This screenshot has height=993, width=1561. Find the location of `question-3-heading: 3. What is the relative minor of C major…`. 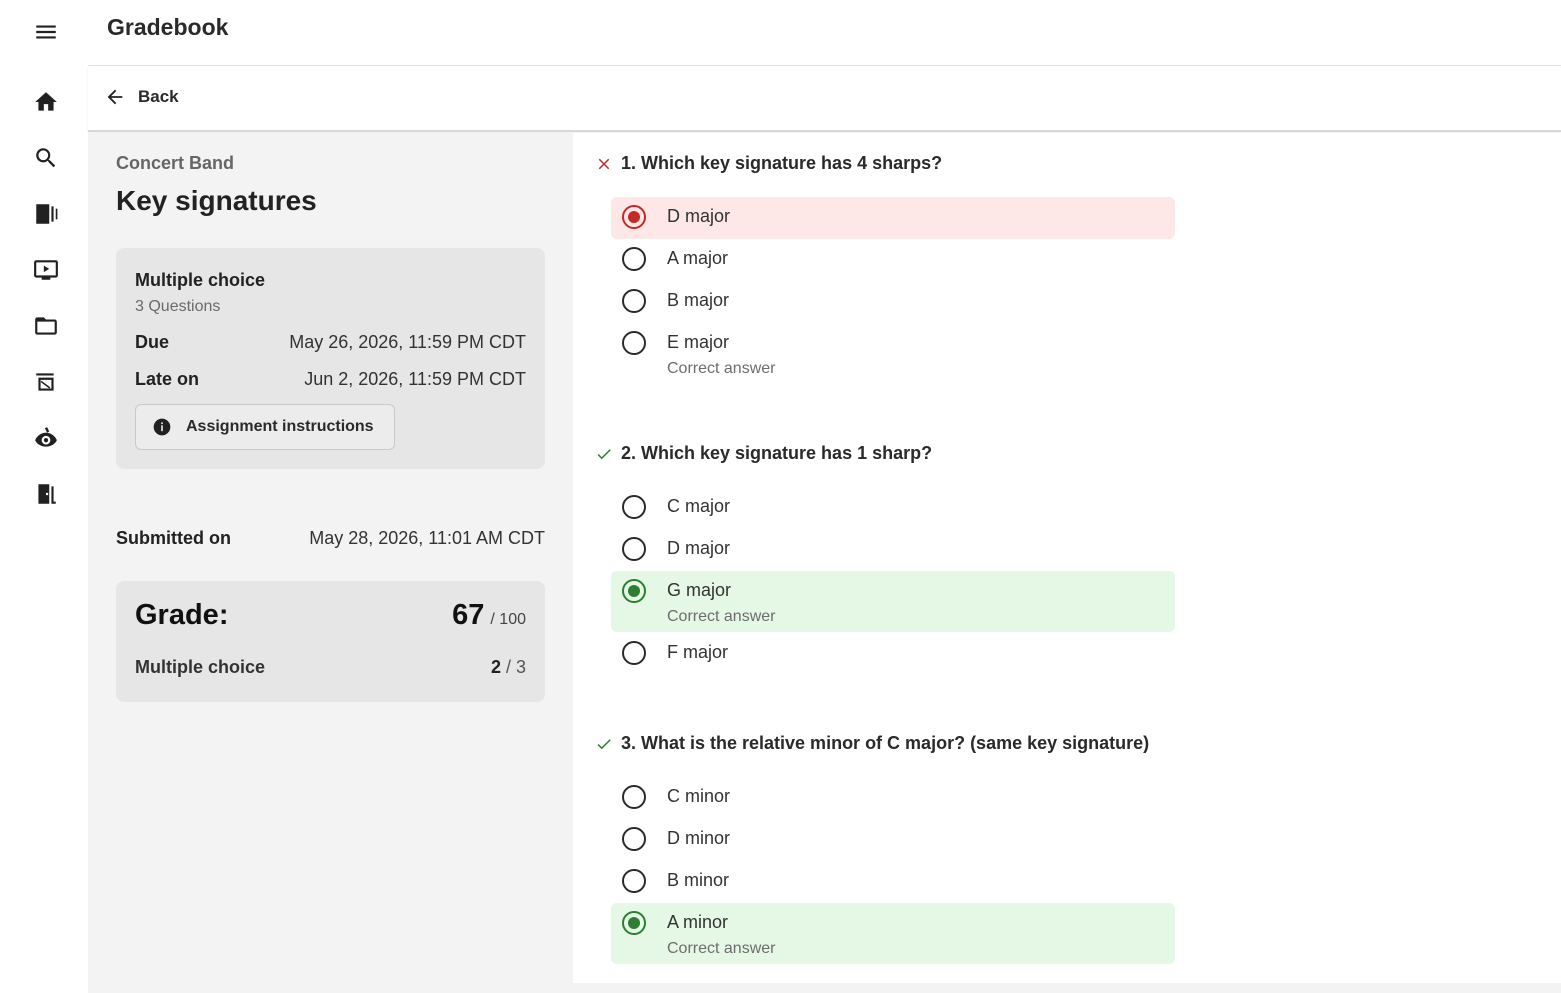

question-3-heading: 3. What is the relative minor of C major… is located at coordinates (872, 743).